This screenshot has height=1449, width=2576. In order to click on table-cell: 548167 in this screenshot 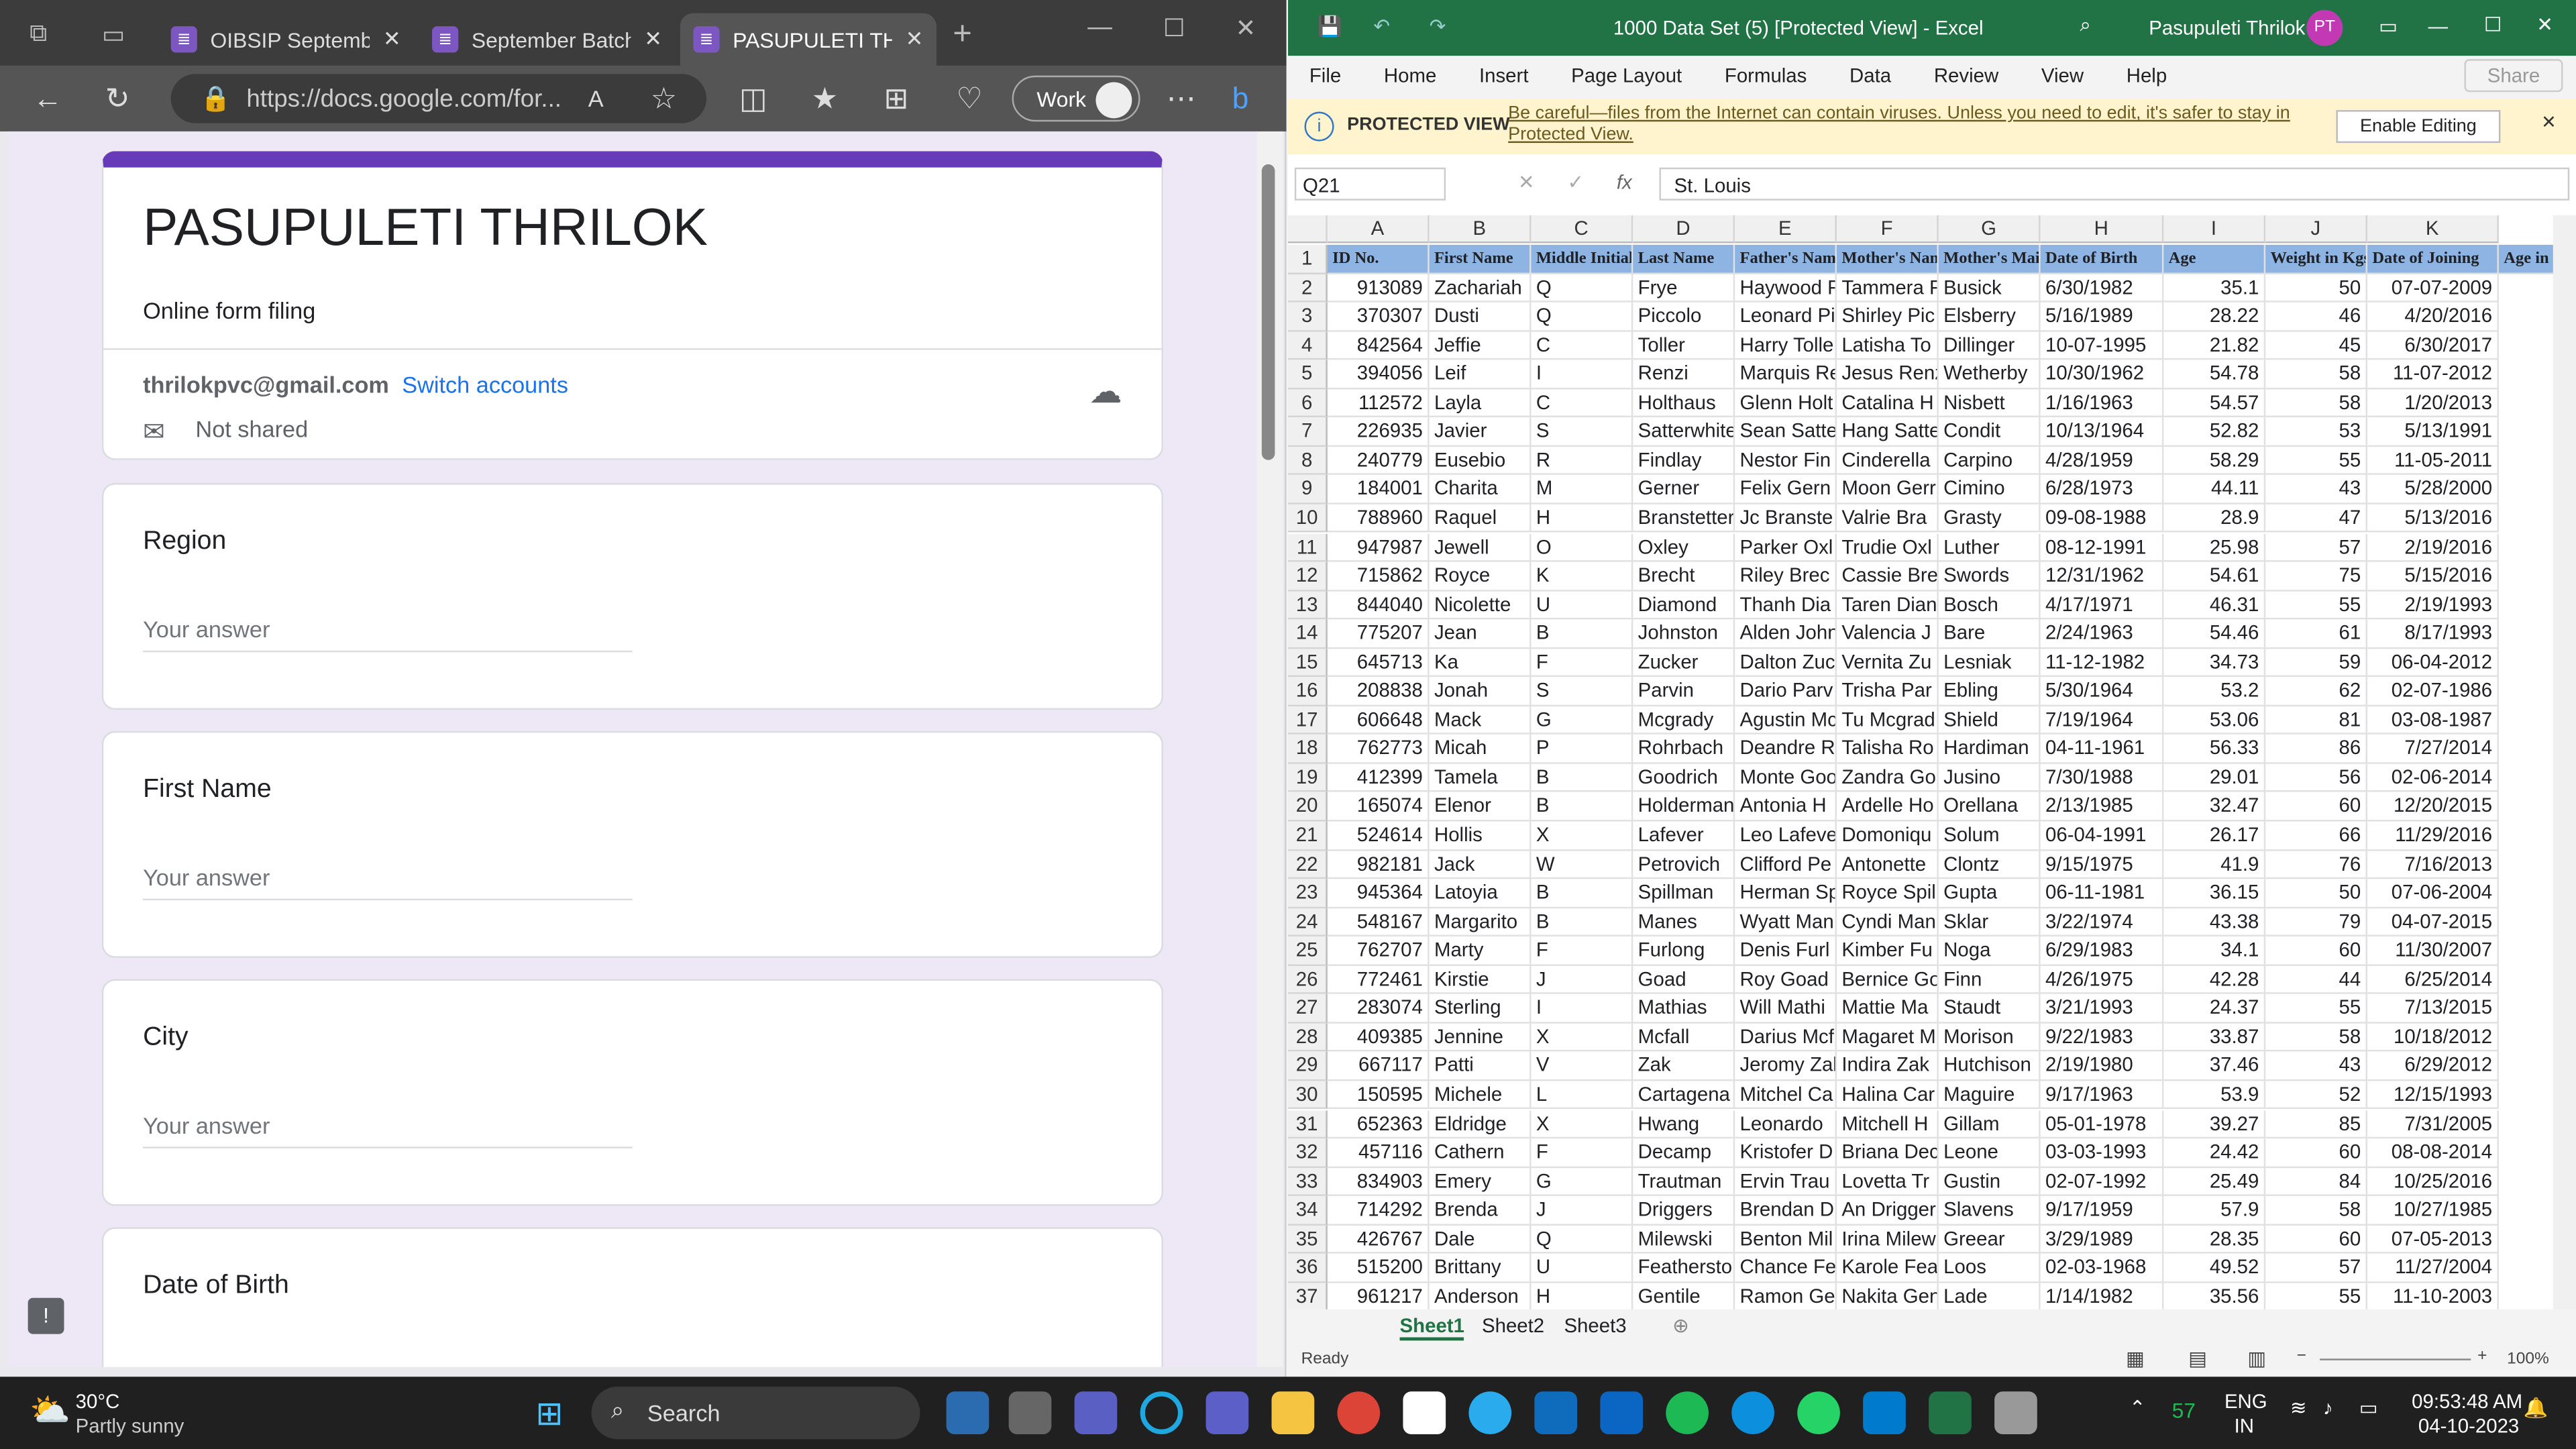, I will do `click(1378, 922)`.